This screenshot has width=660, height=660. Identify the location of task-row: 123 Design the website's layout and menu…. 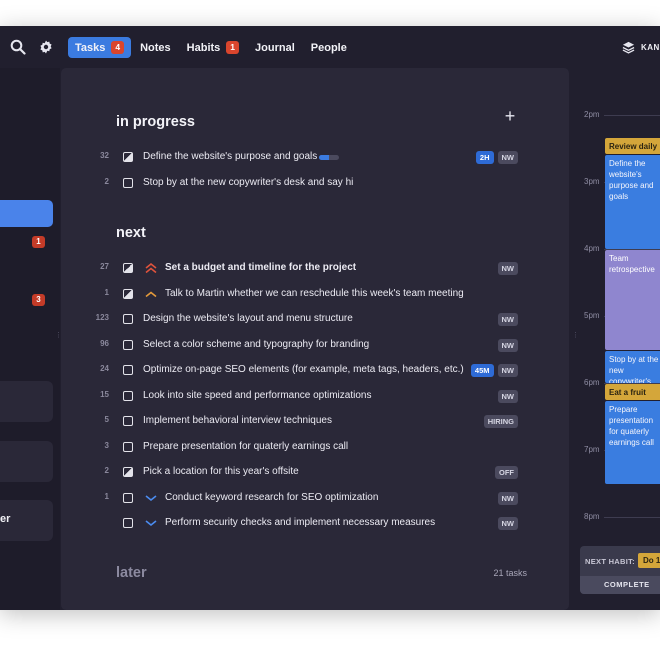
(315, 320).